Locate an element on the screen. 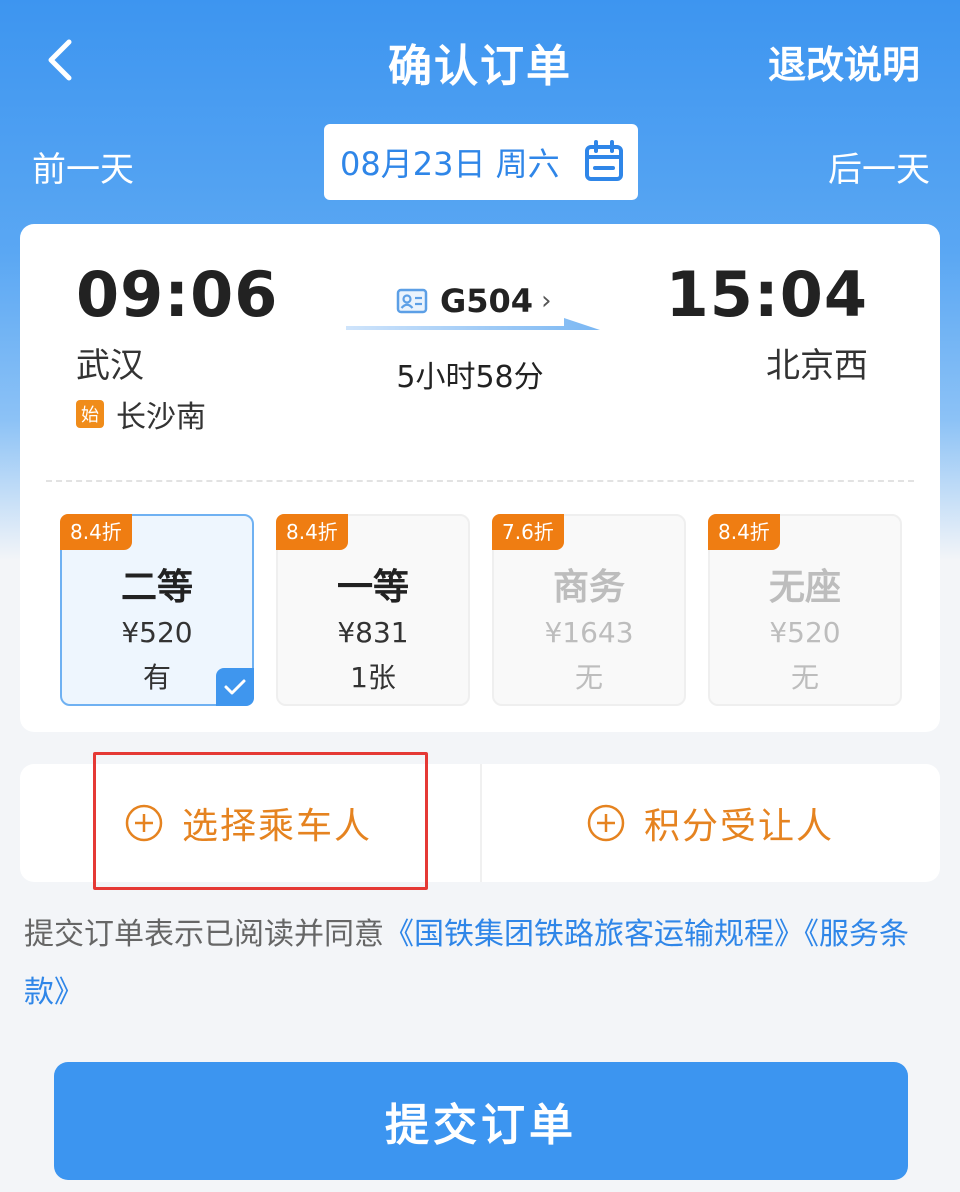  date-navigation: 前一天 08月23日 周六 后一天 is located at coordinates (480, 162).